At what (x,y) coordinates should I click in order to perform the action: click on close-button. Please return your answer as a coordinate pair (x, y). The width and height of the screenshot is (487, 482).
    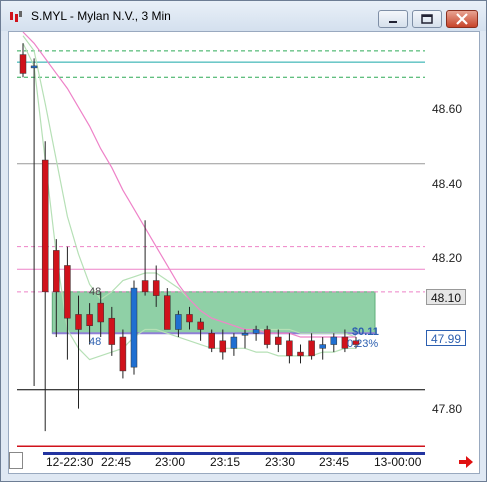
    Looking at the image, I should click on (462, 19).